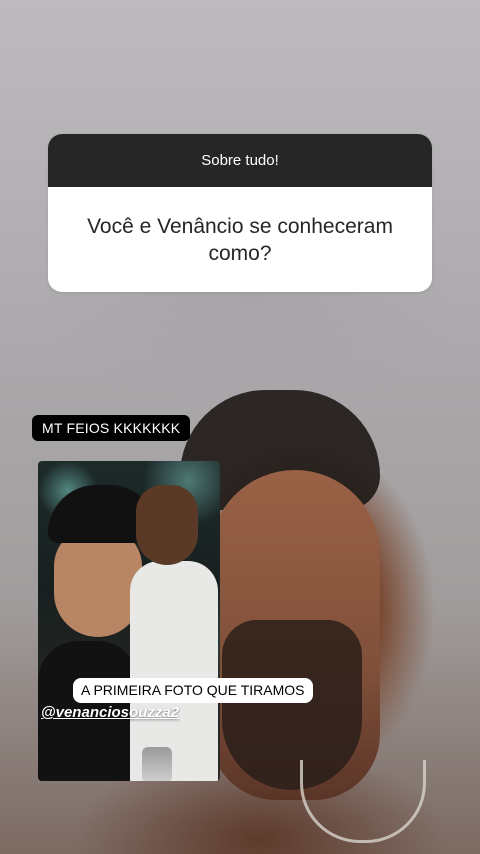 Image resolution: width=480 pixels, height=854 pixels. Describe the element at coordinates (240, 239) in the screenshot. I see `question-text: Você e Venâncio se conheceram como?` at that location.